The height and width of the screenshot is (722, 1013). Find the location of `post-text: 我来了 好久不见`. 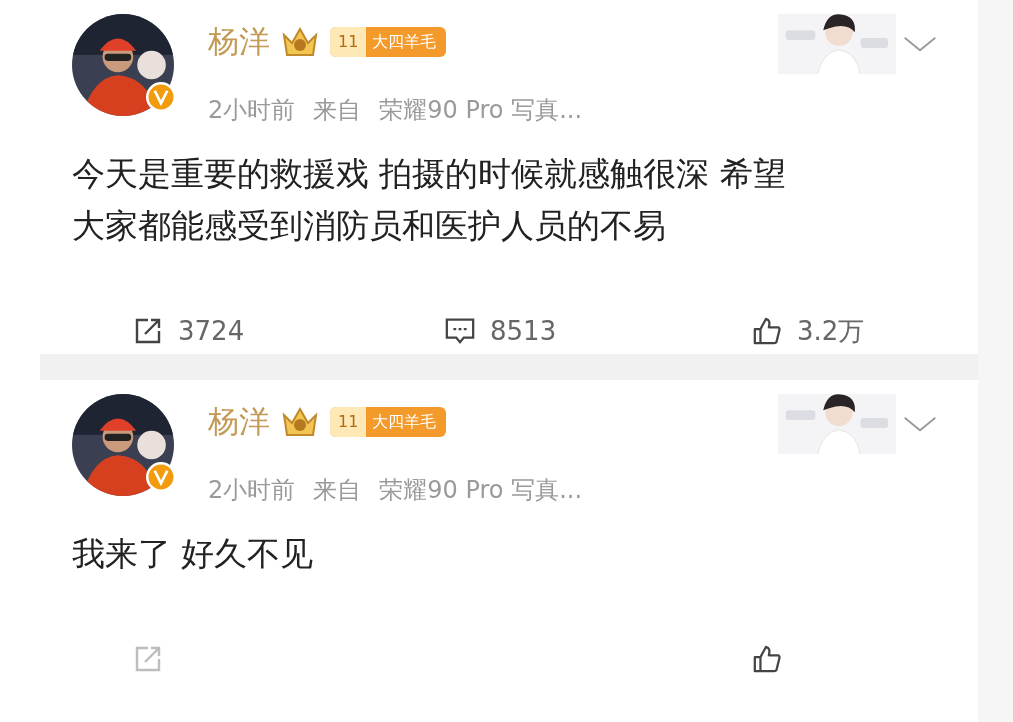

post-text: 我来了 好久不见 is located at coordinates (193, 554).